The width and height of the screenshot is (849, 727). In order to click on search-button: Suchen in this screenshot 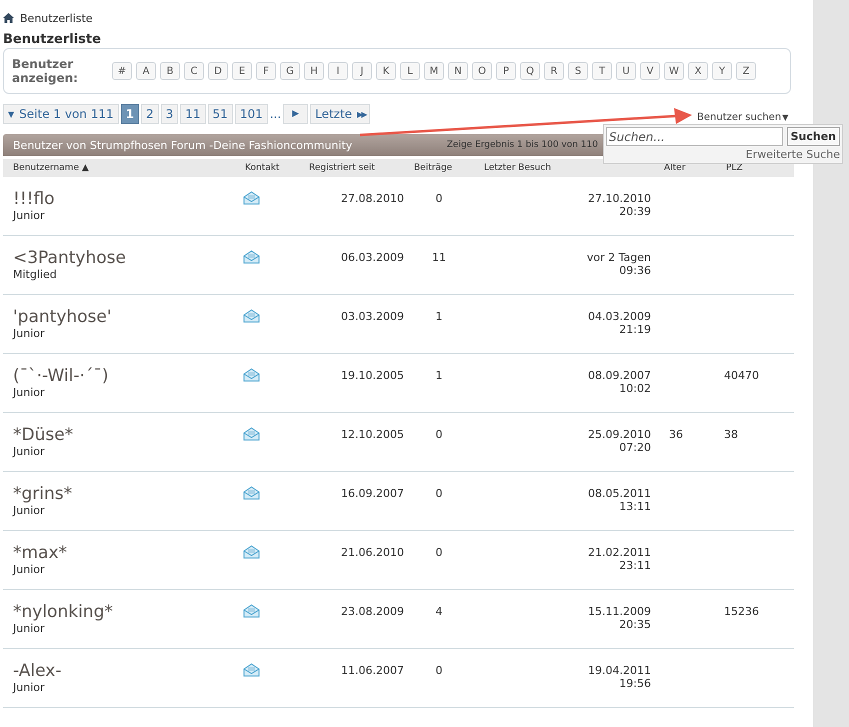, I will do `click(813, 136)`.